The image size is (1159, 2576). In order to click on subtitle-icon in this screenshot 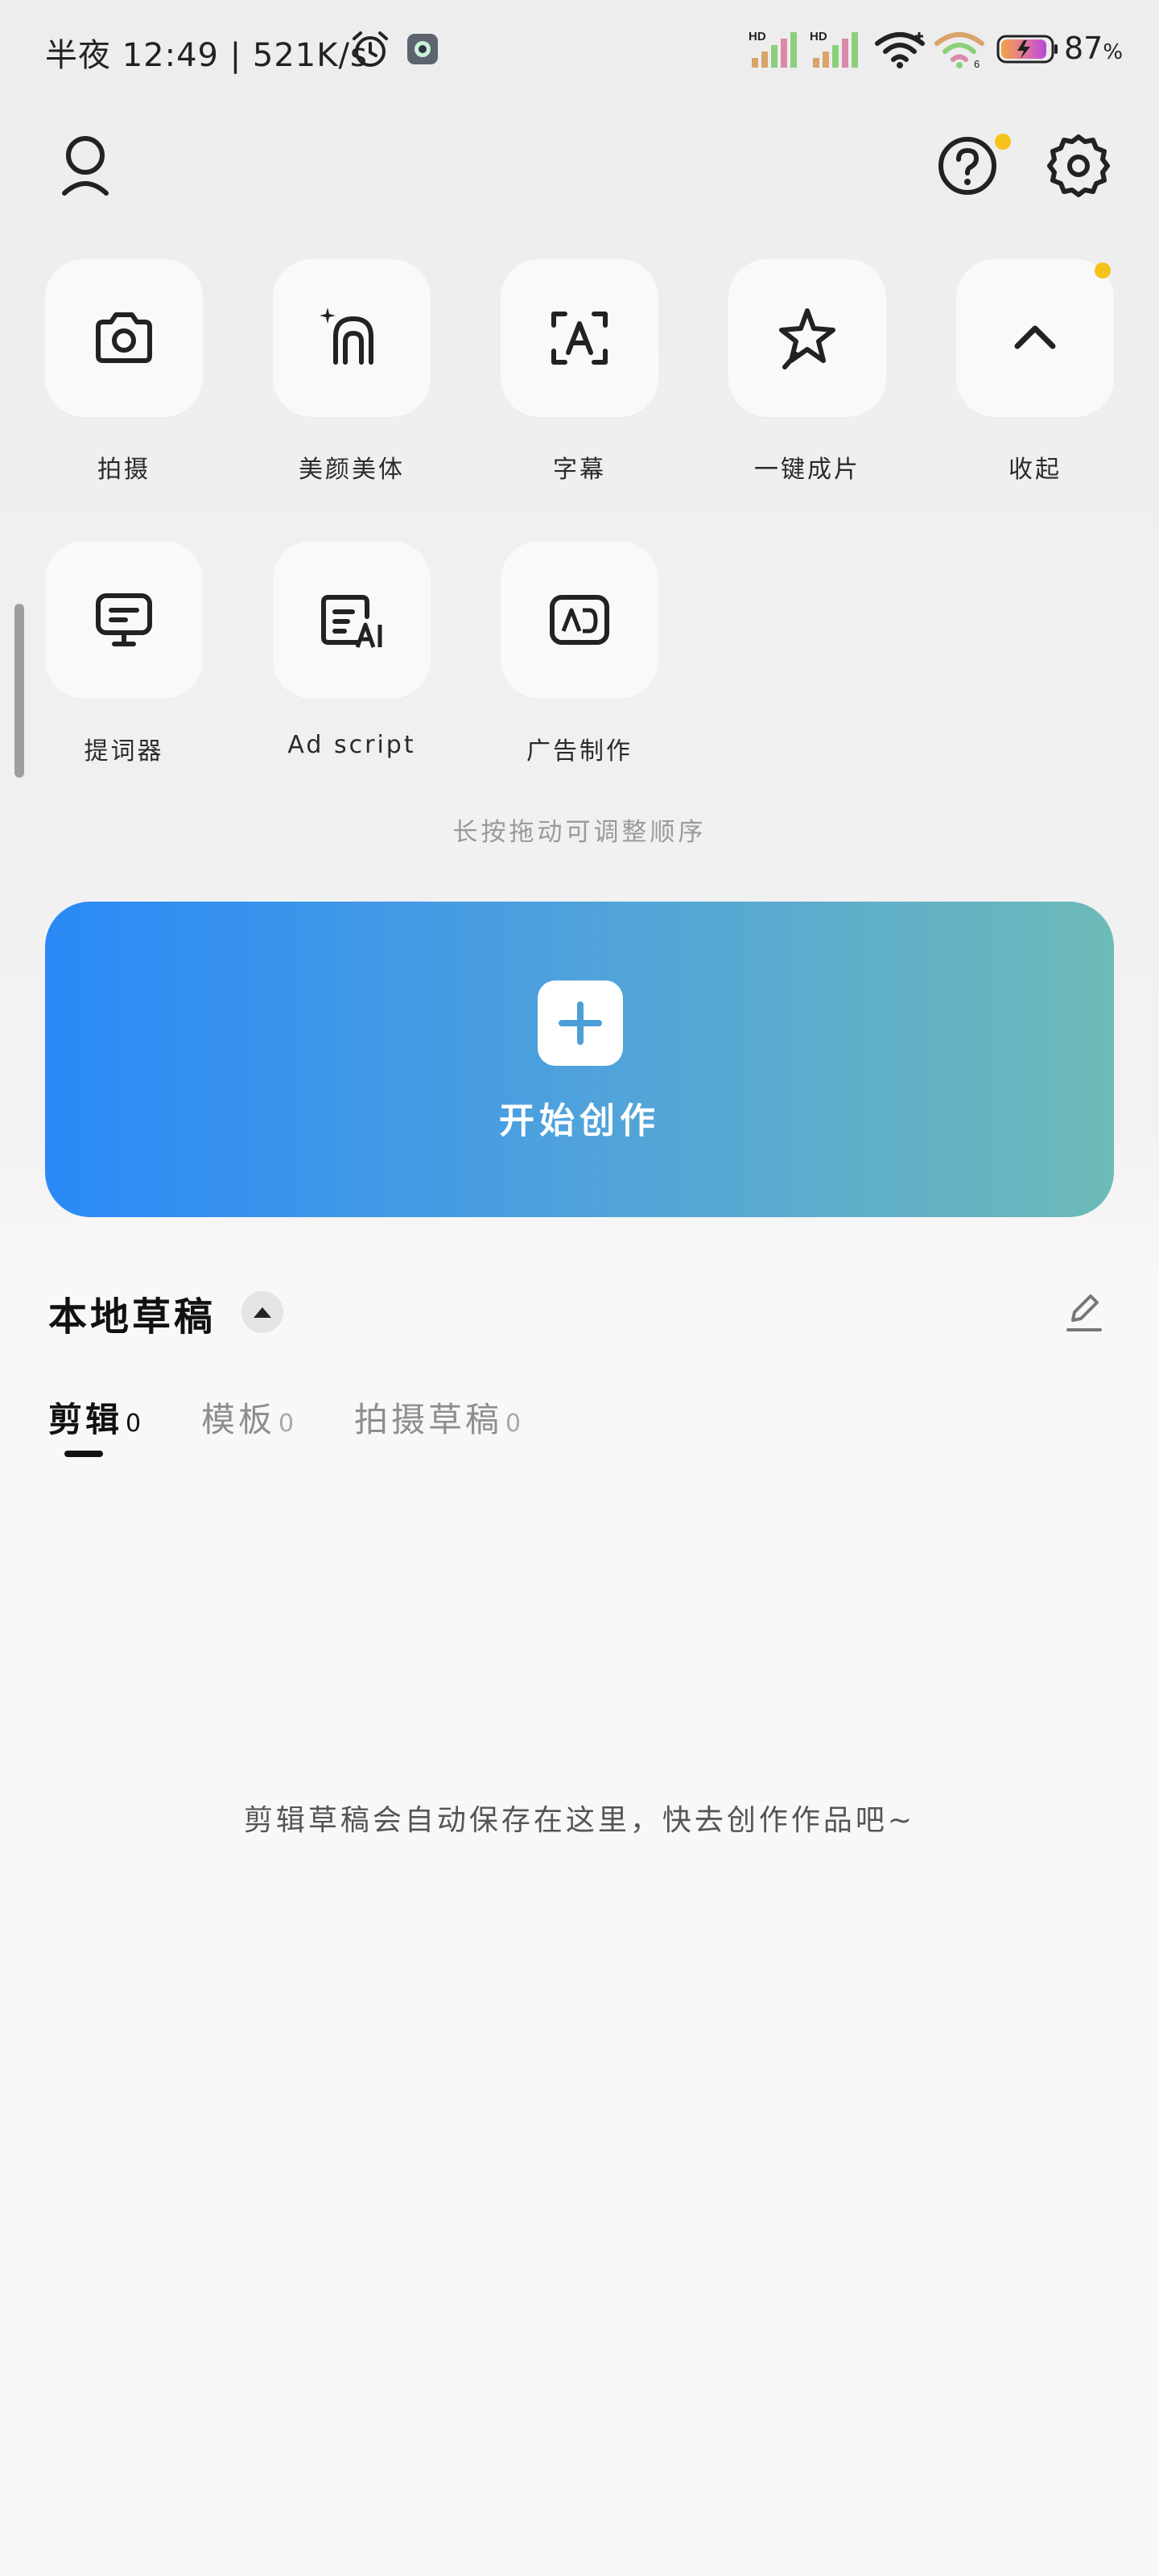, I will do `click(579, 338)`.